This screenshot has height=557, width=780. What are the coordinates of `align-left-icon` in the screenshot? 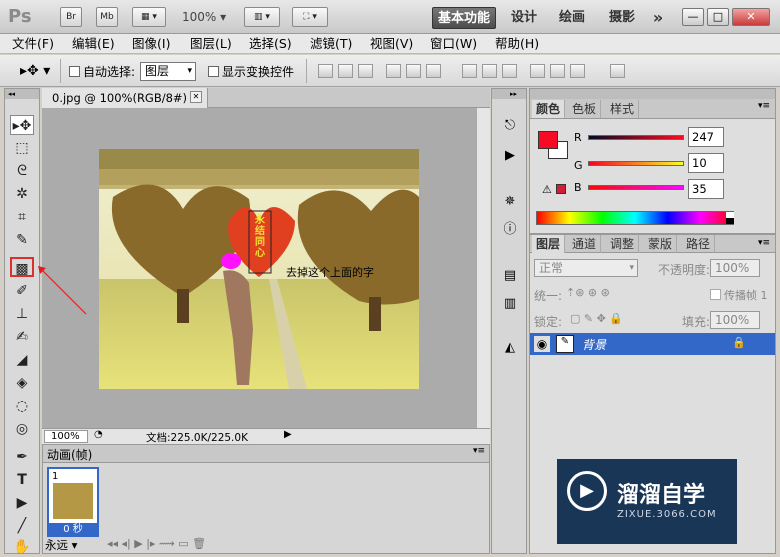 It's located at (393, 71).